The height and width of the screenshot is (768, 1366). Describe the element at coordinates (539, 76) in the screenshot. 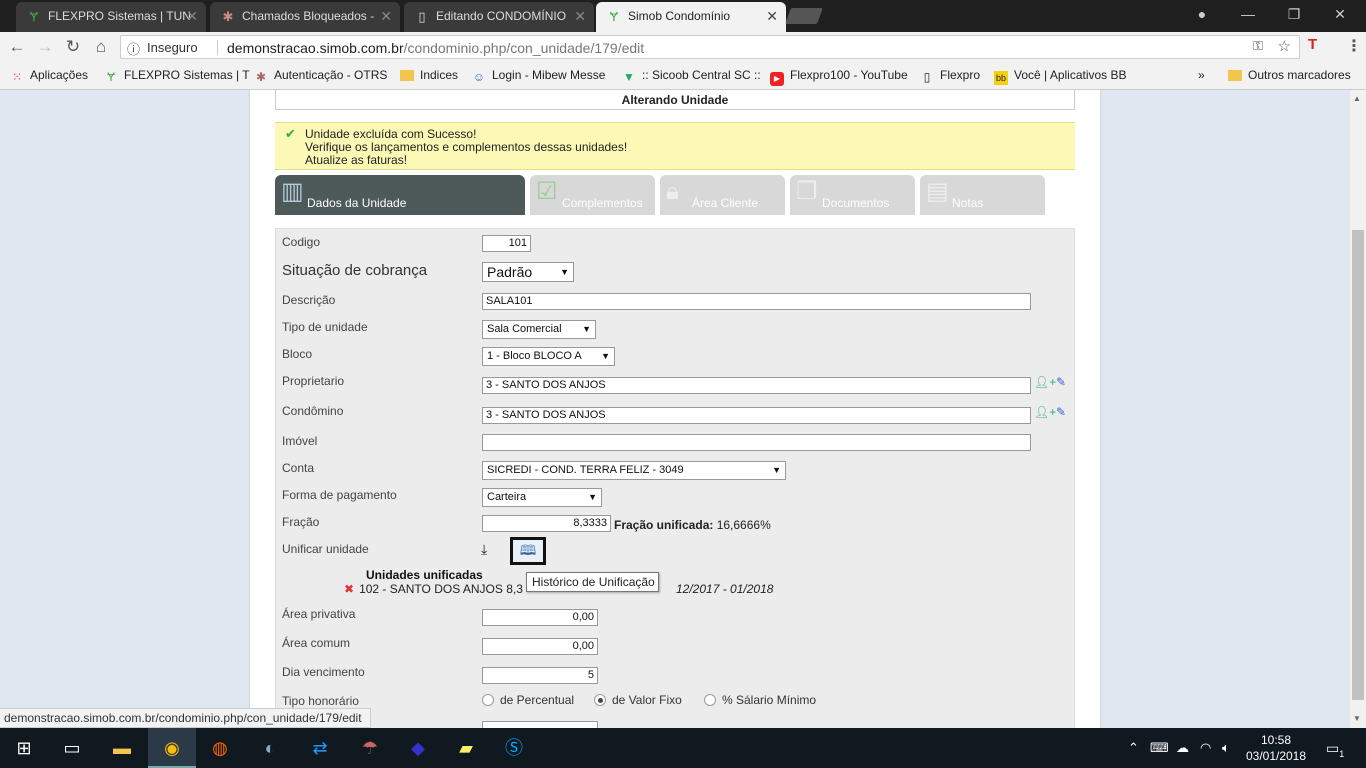

I see `bookmark-mibew: ☺ Login - Mibew Messe` at that location.